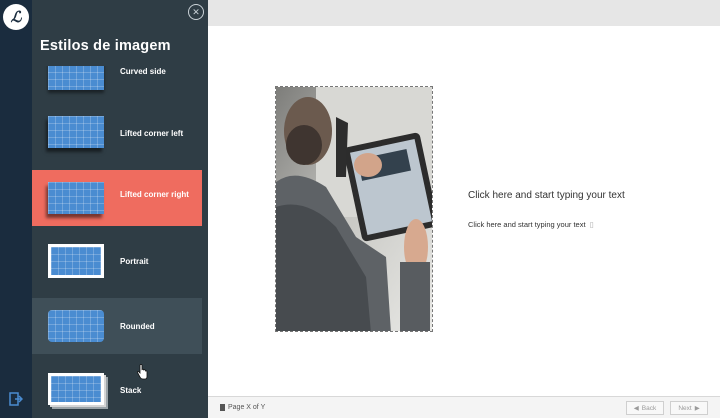  What do you see at coordinates (76, 389) in the screenshot?
I see `stack-thumbnail` at bounding box center [76, 389].